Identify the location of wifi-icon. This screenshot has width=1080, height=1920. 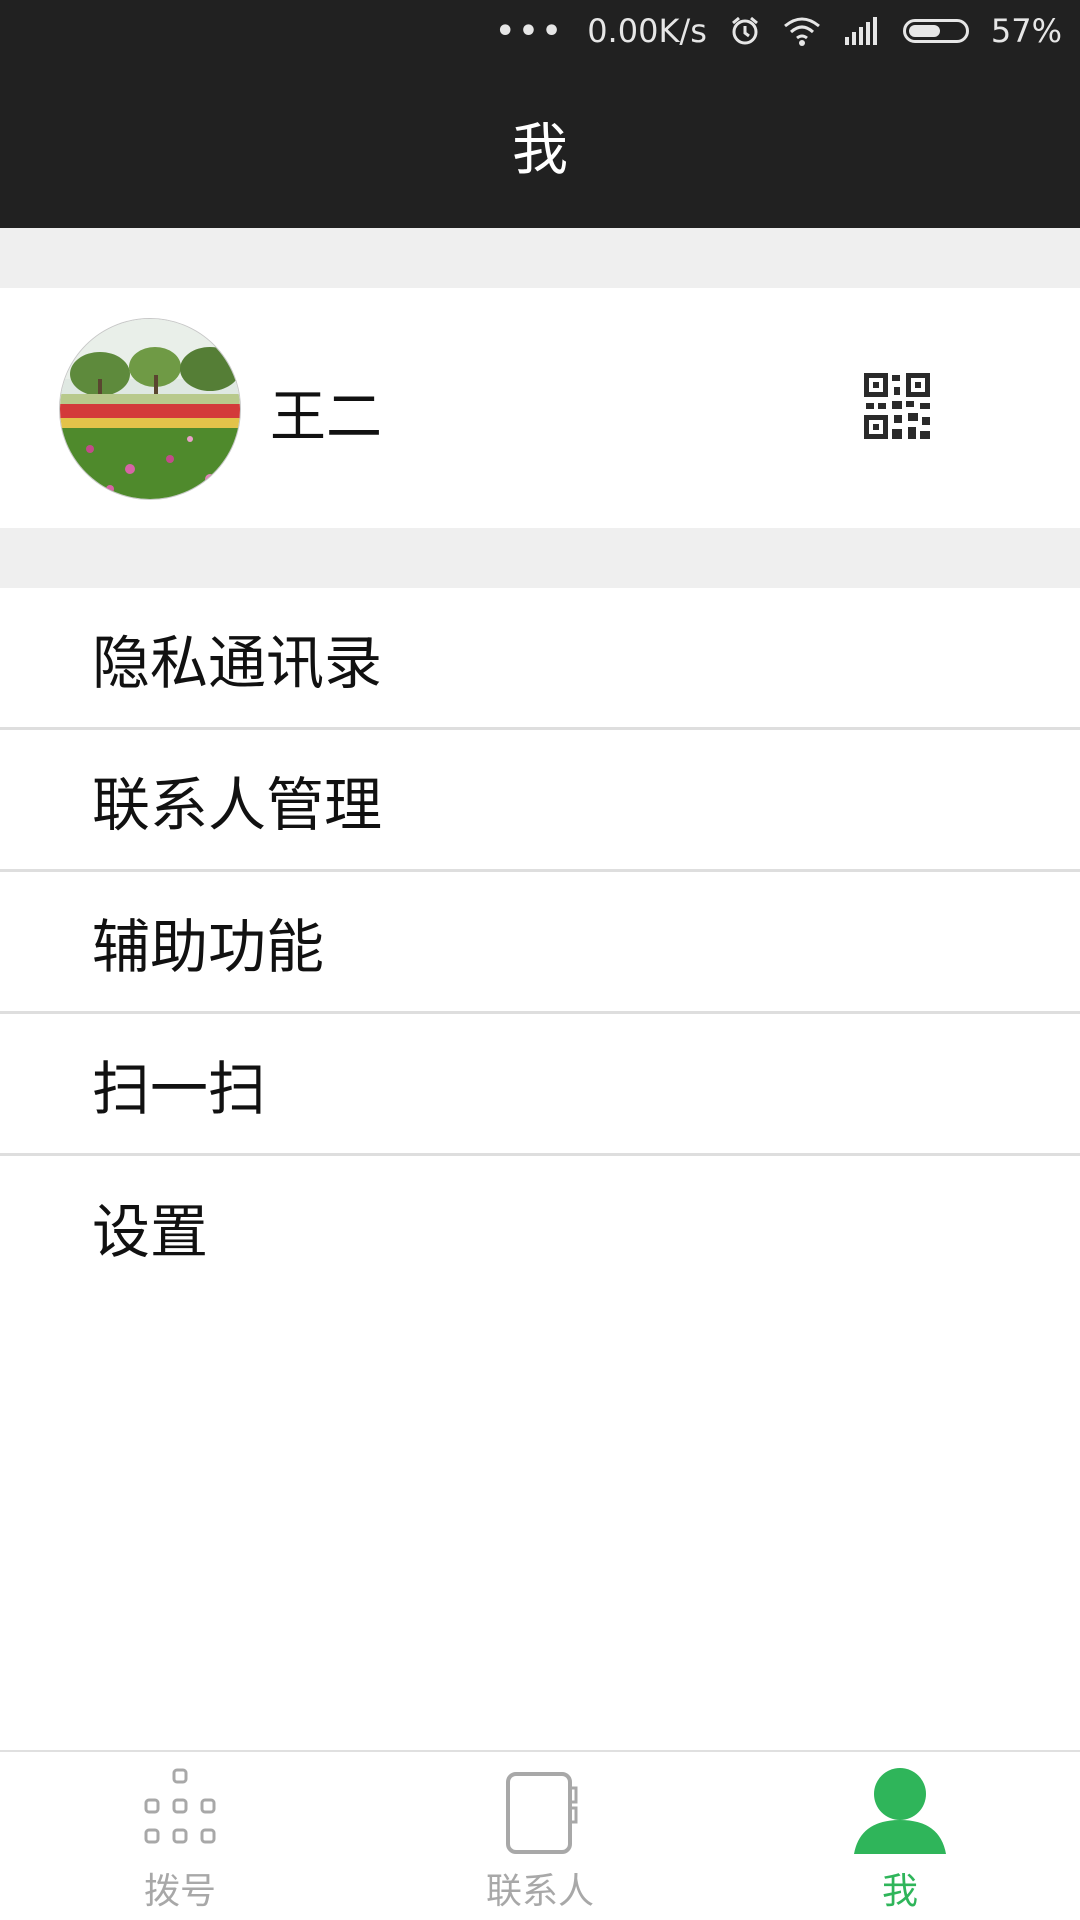
(802, 31).